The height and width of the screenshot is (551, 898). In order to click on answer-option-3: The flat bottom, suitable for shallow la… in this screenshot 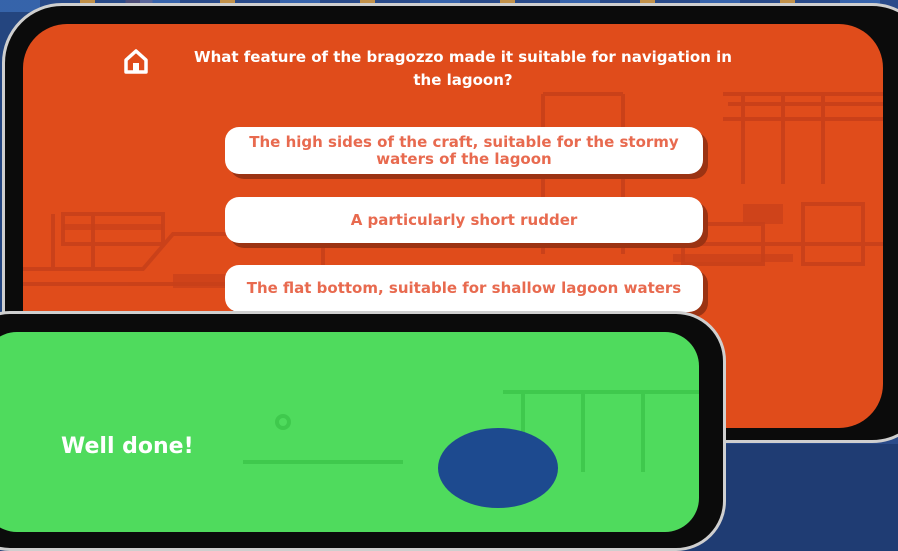, I will do `click(464, 288)`.